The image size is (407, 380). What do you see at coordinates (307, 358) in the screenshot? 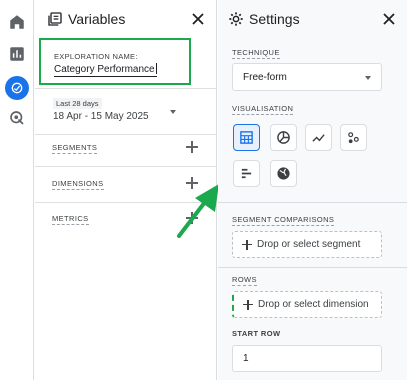
I see `start-row-input: 1` at bounding box center [307, 358].